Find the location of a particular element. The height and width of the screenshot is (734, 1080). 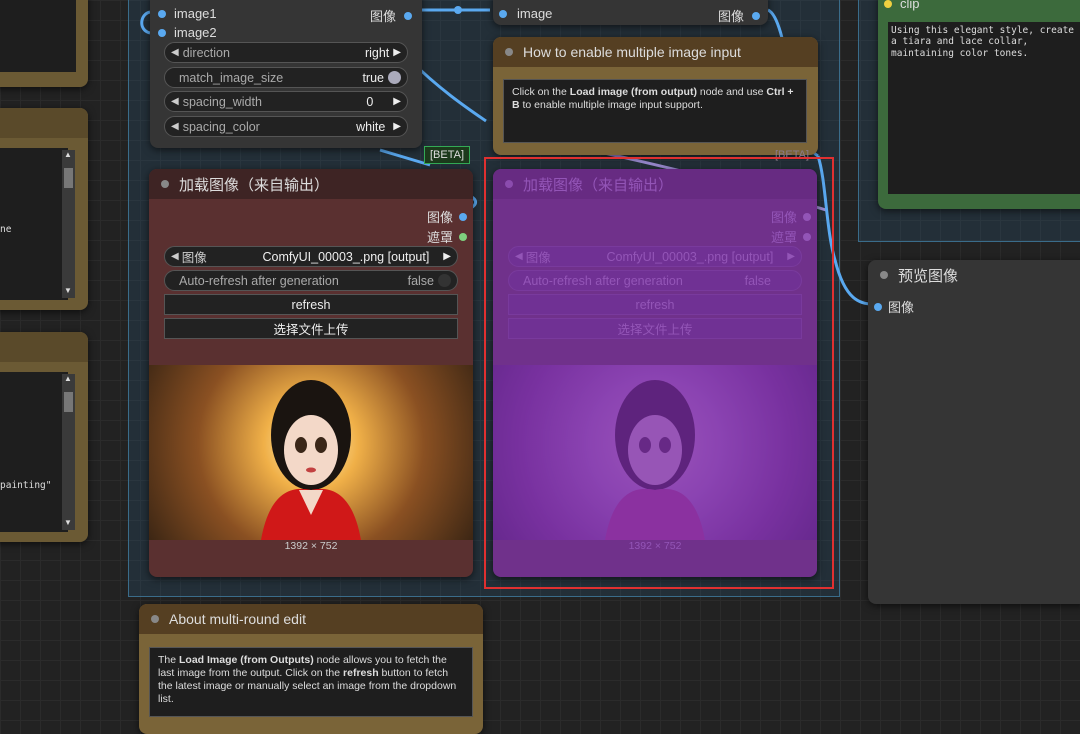

match-image-size-toggle: match_image_size true is located at coordinates (286, 77).